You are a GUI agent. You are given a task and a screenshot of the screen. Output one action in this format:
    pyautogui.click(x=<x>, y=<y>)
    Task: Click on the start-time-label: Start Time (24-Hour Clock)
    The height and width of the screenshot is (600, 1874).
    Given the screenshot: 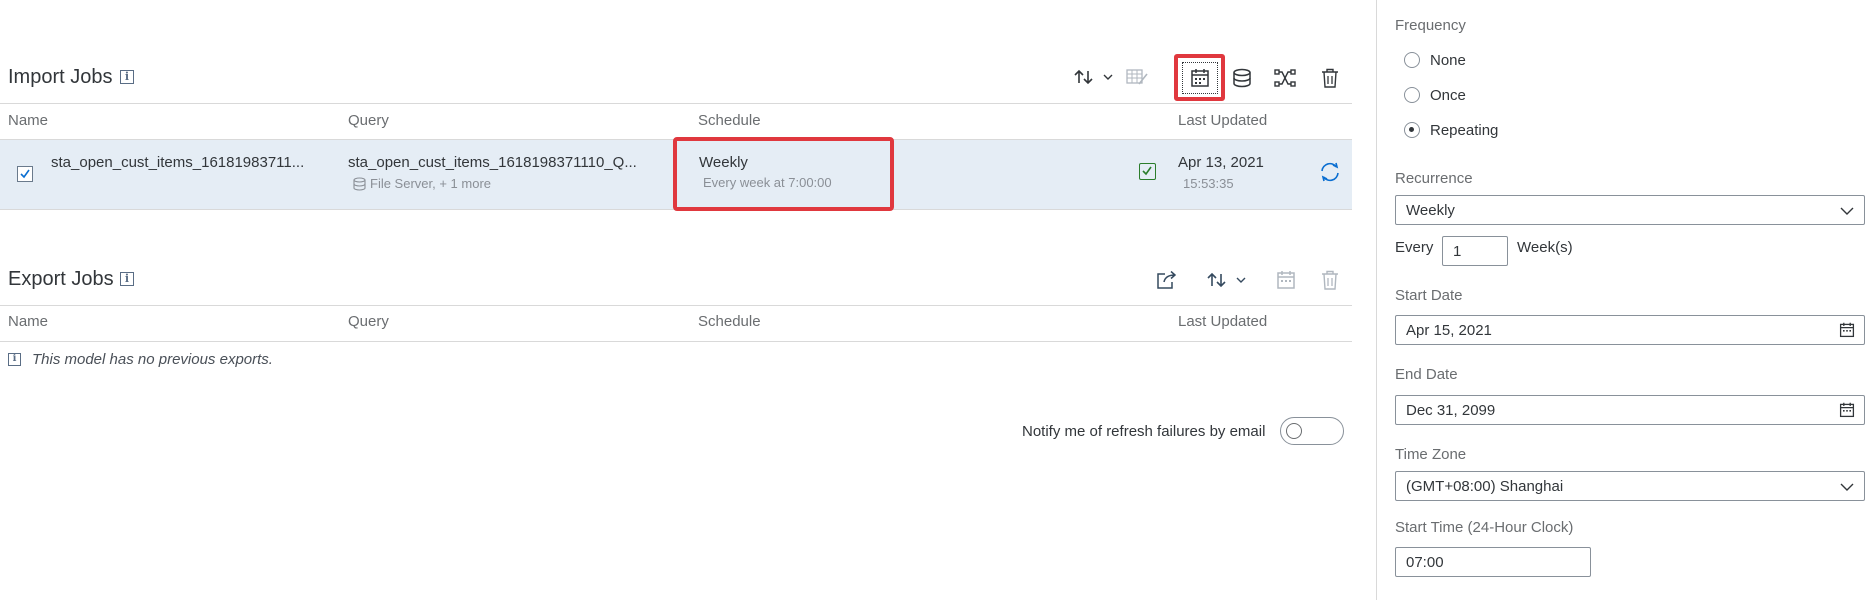 What is the action you would take?
    pyautogui.click(x=1484, y=527)
    